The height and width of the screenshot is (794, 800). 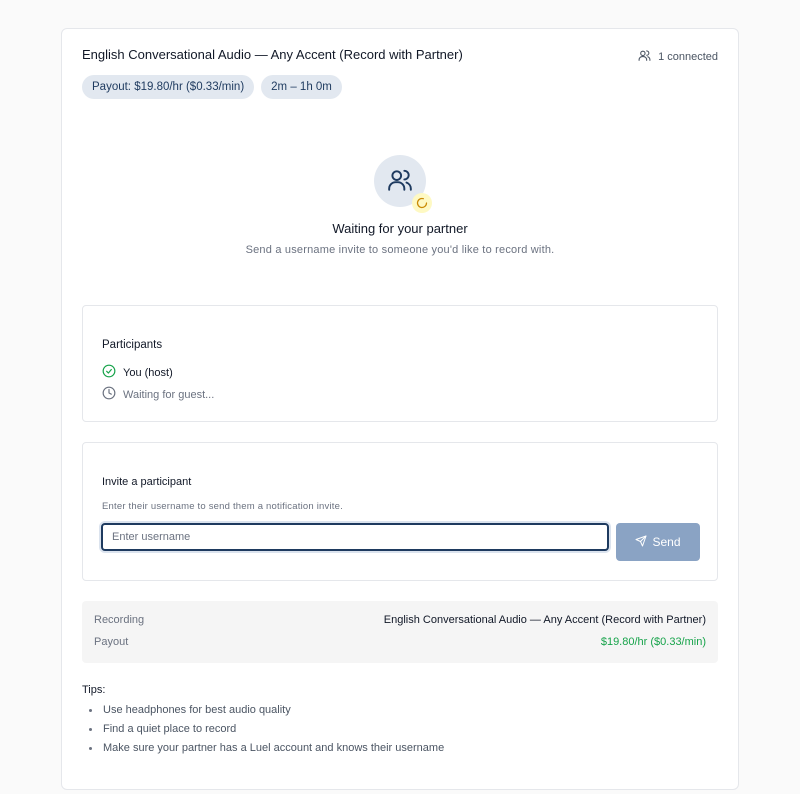 I want to click on partner-avatar, so click(x=403, y=184).